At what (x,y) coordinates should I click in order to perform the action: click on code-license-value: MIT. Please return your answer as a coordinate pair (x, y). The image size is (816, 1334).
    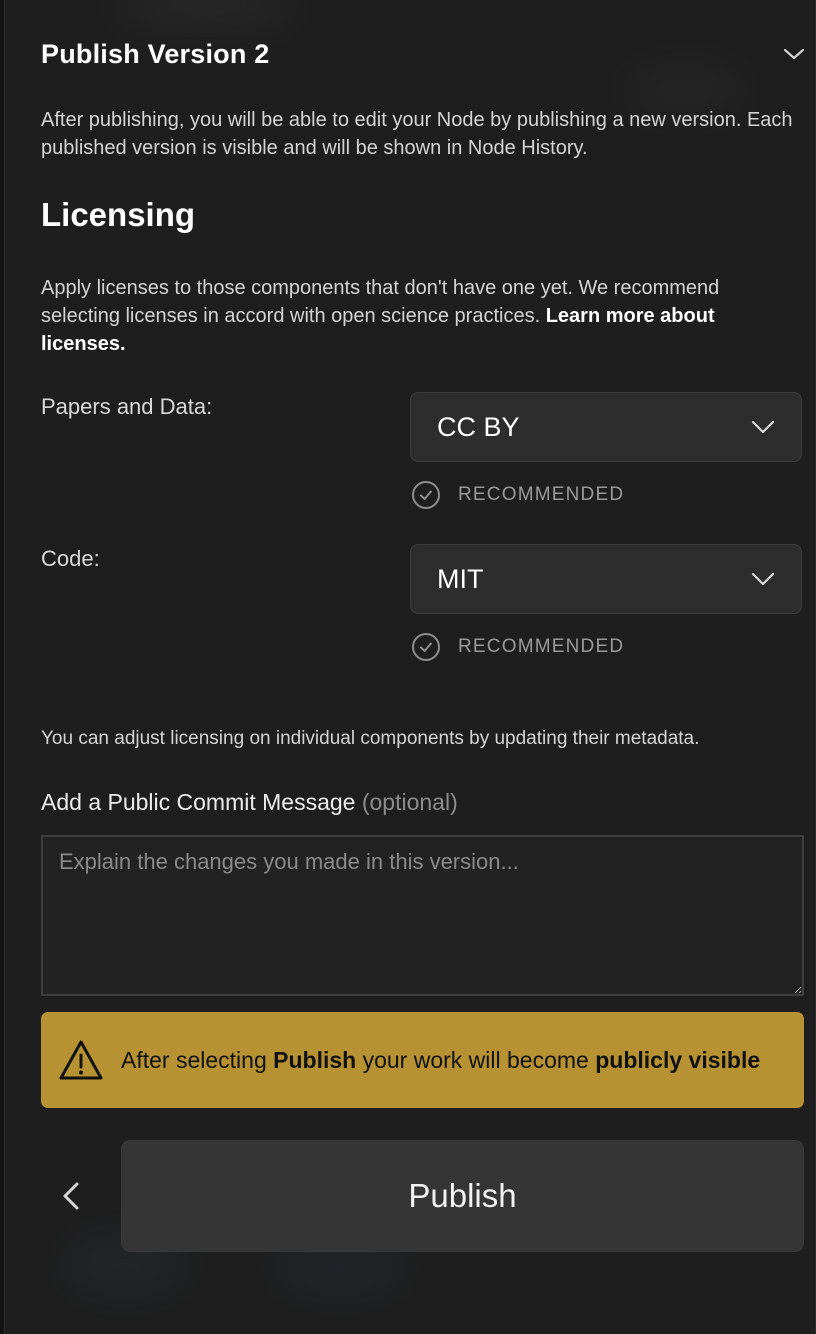
    Looking at the image, I should click on (460, 578).